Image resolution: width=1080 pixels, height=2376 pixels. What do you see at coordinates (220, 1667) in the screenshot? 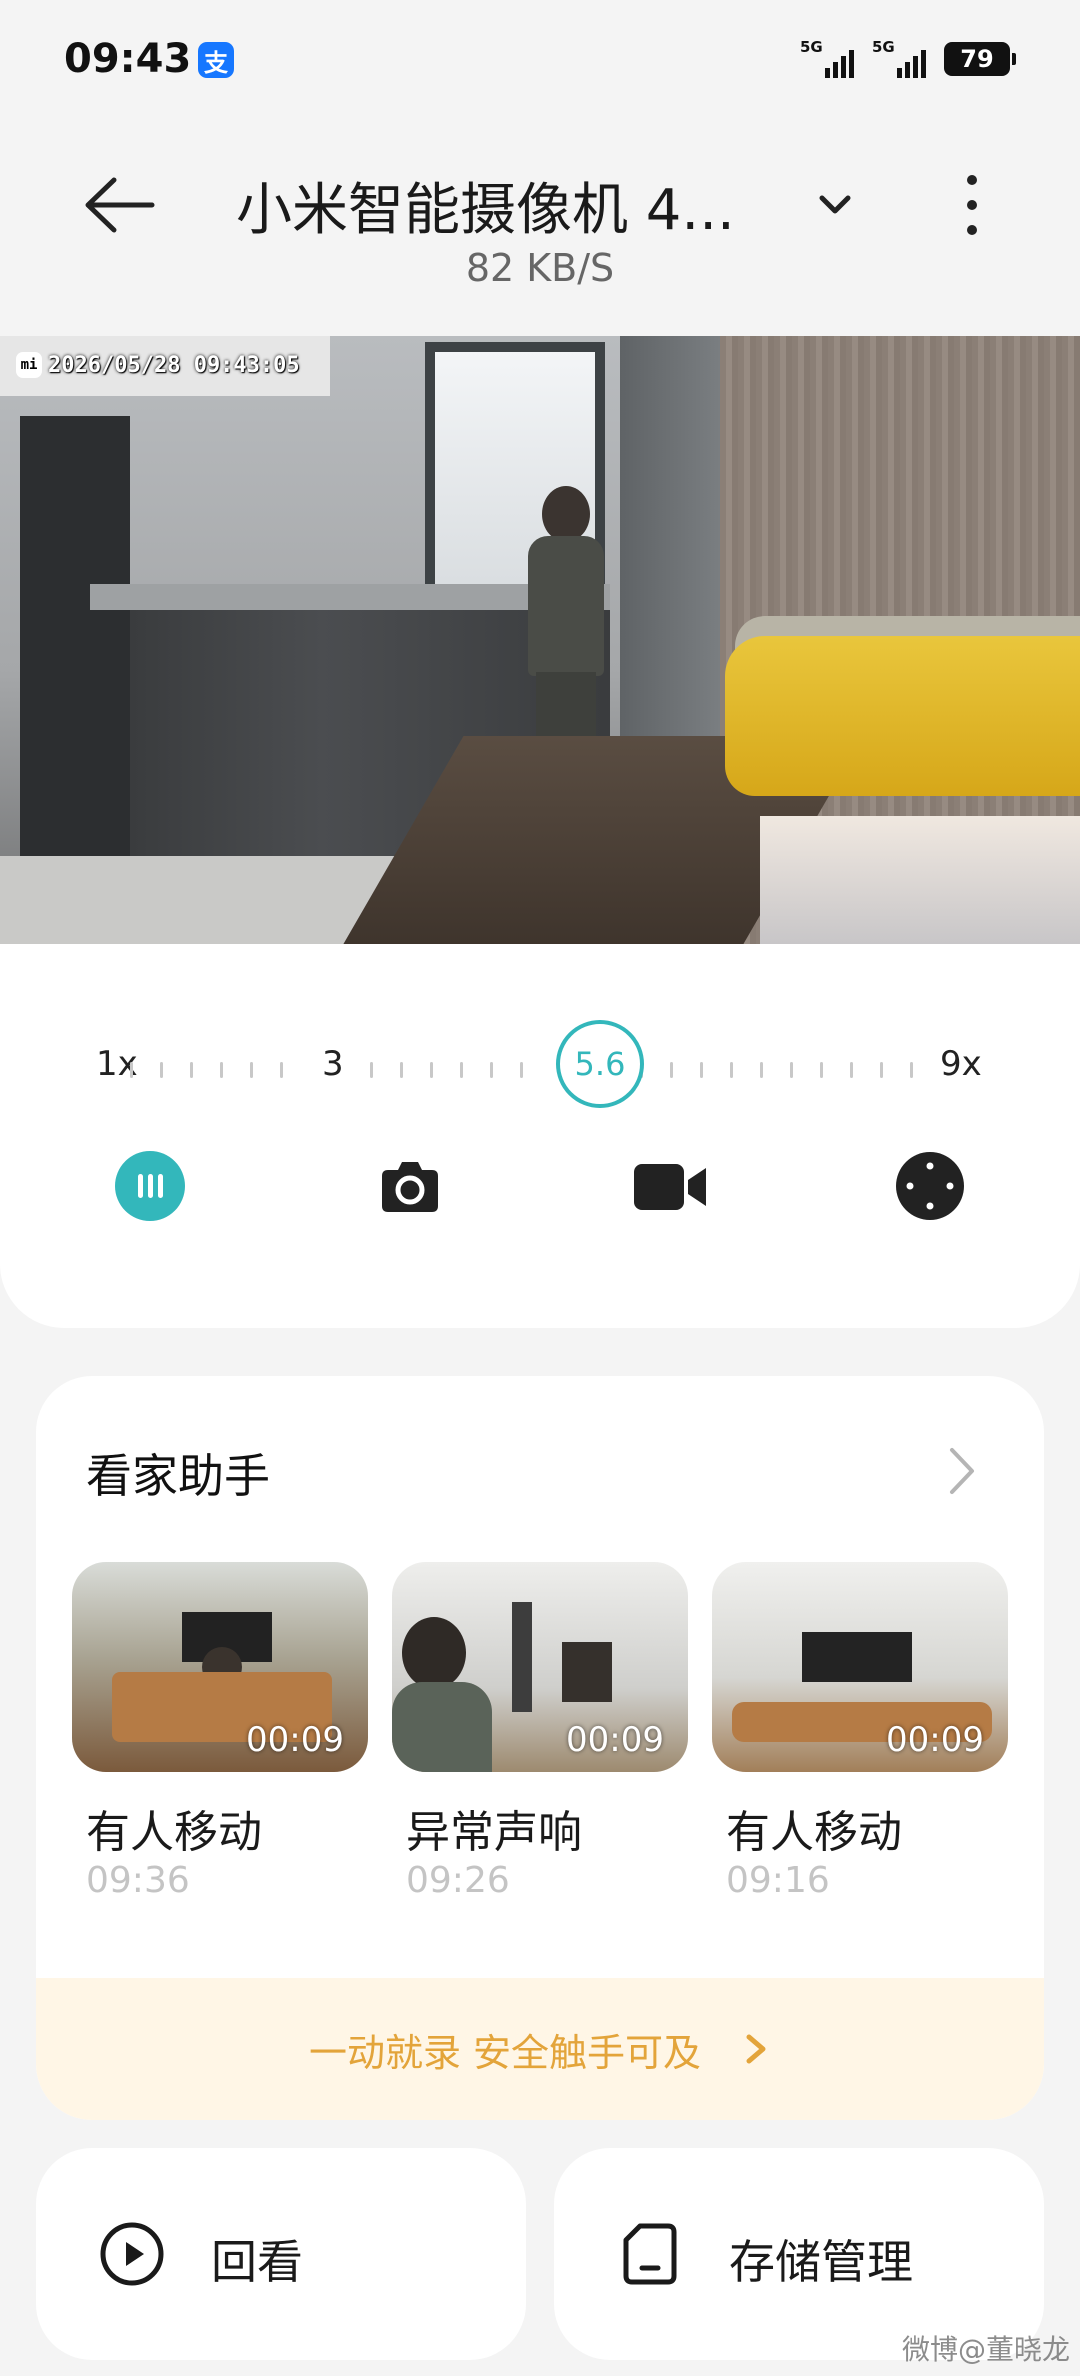
I see `clip-thumbnail-1: 00:09` at bounding box center [220, 1667].